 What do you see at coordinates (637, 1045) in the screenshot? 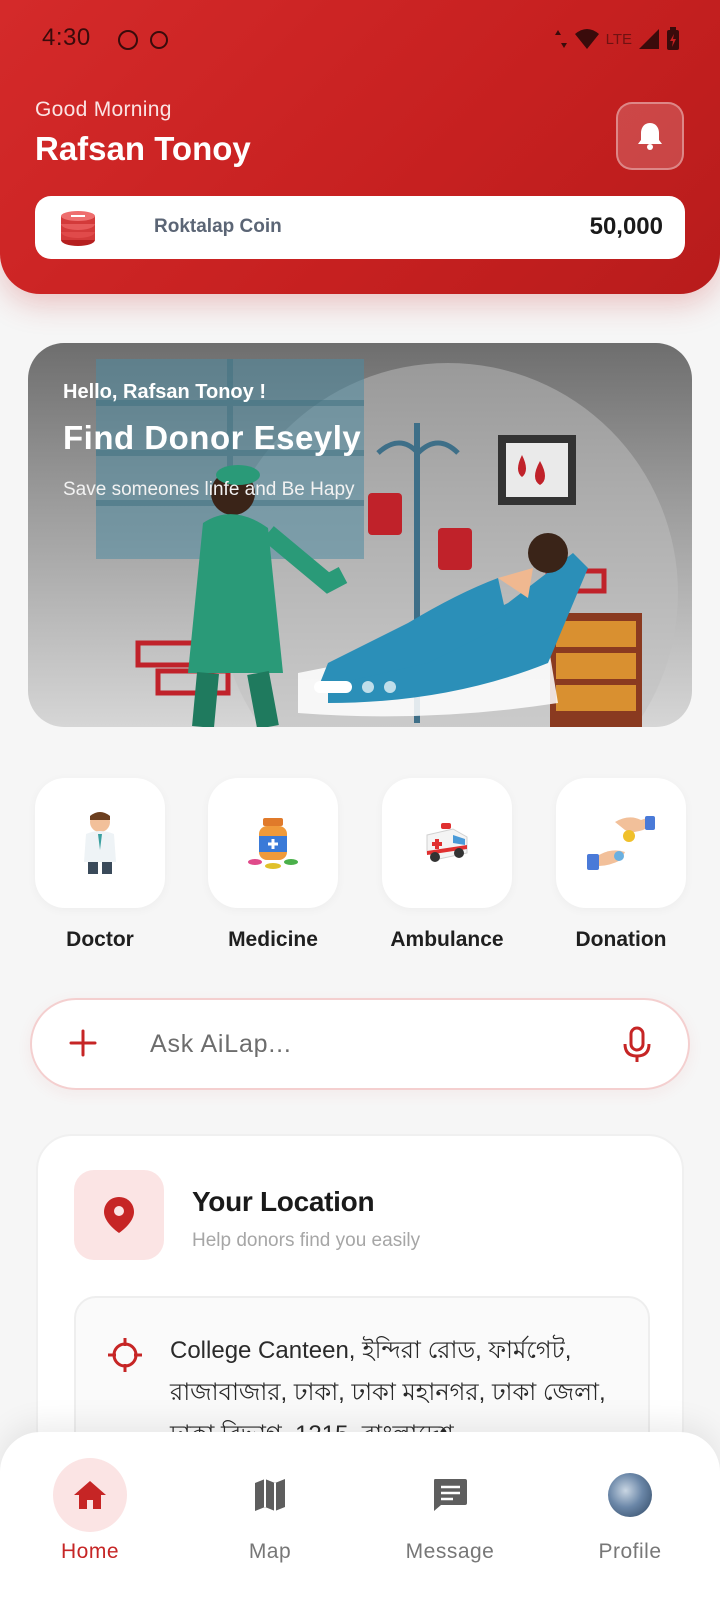
I see `microphone-icon` at bounding box center [637, 1045].